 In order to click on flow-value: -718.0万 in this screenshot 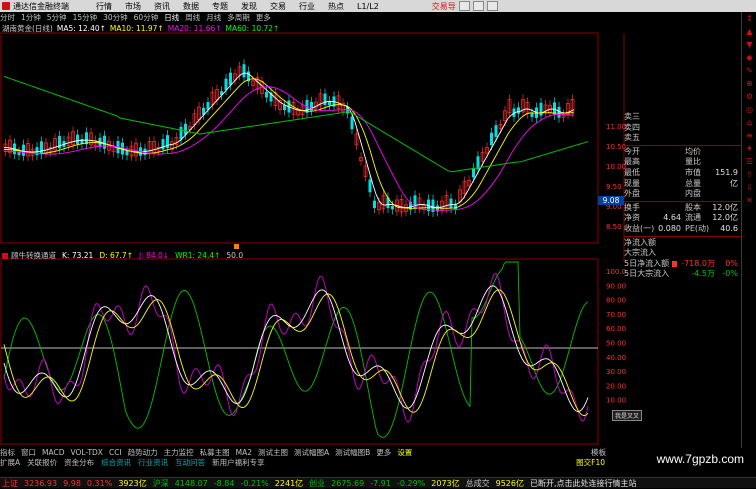, I will do `click(698, 263)`.